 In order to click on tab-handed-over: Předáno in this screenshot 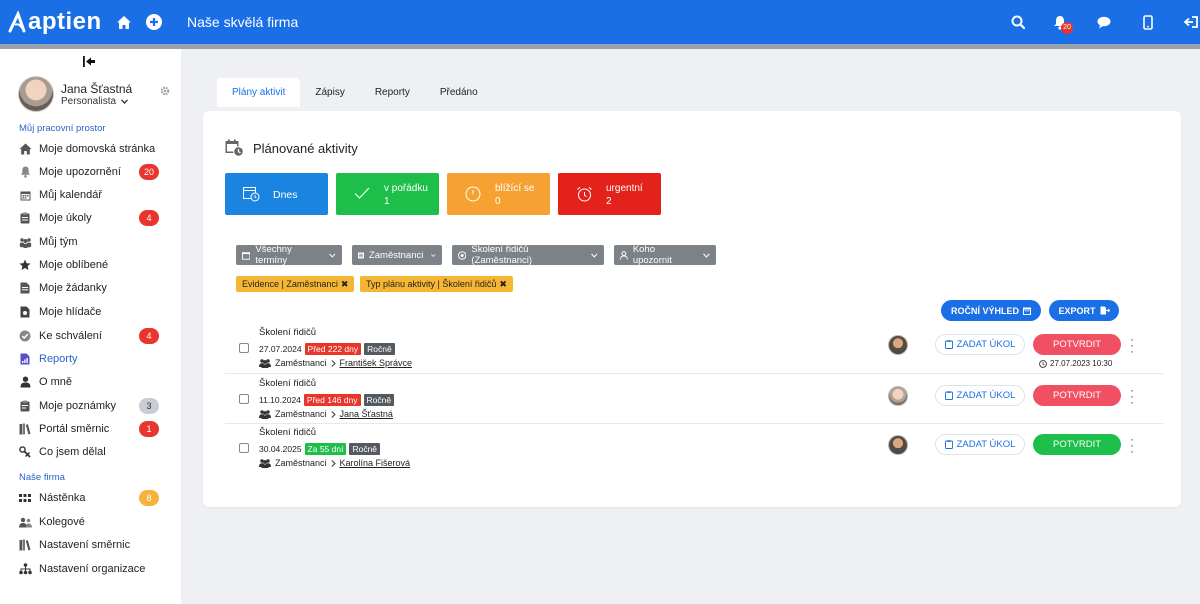, I will do `click(459, 92)`.